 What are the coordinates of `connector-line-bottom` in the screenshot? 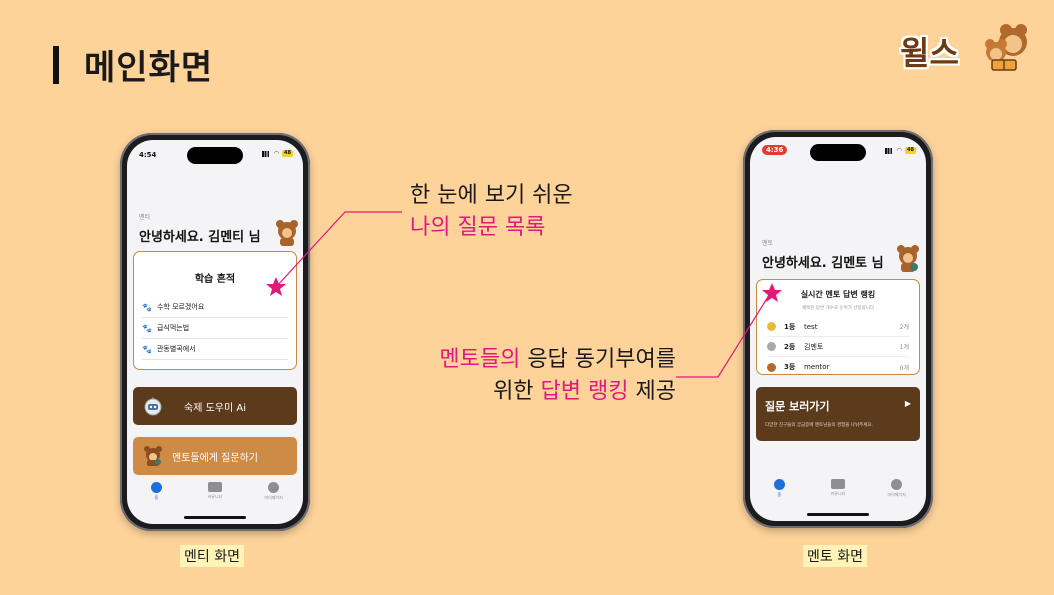 It's located at (724, 334).